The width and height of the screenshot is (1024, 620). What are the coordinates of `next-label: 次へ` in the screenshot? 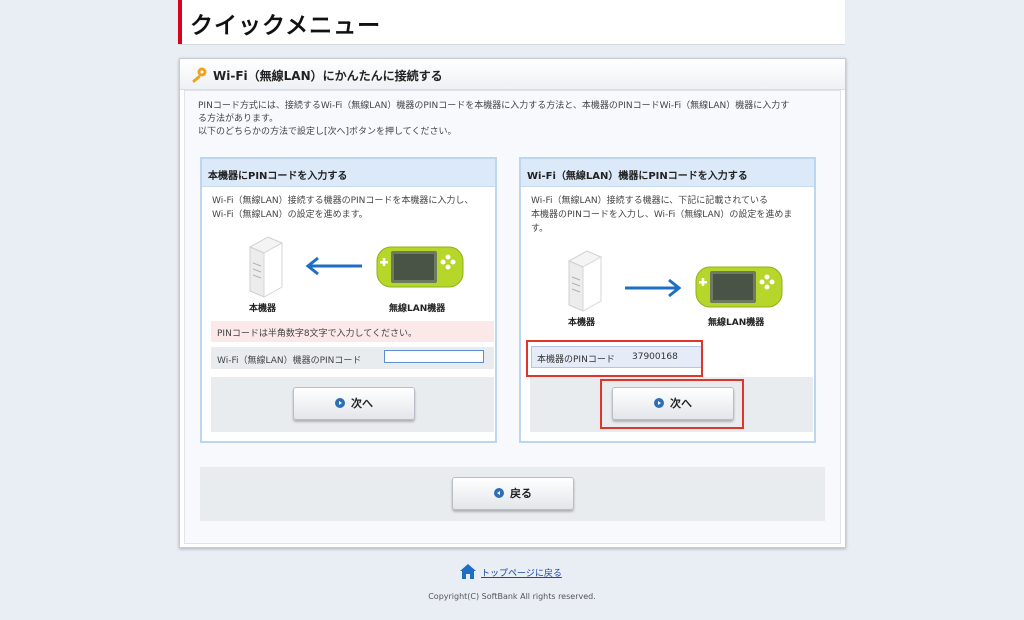 It's located at (362, 403).